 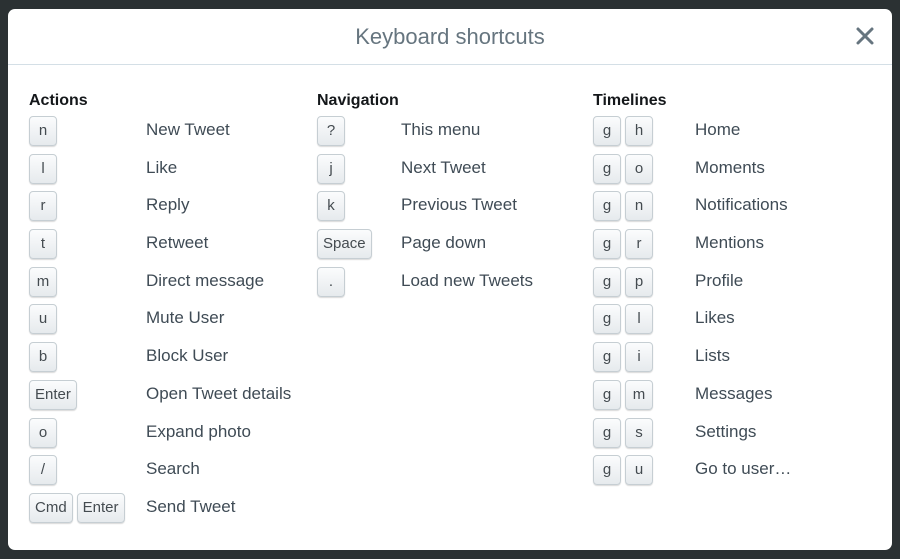 I want to click on shortcut-description: New Tweet, so click(x=188, y=129).